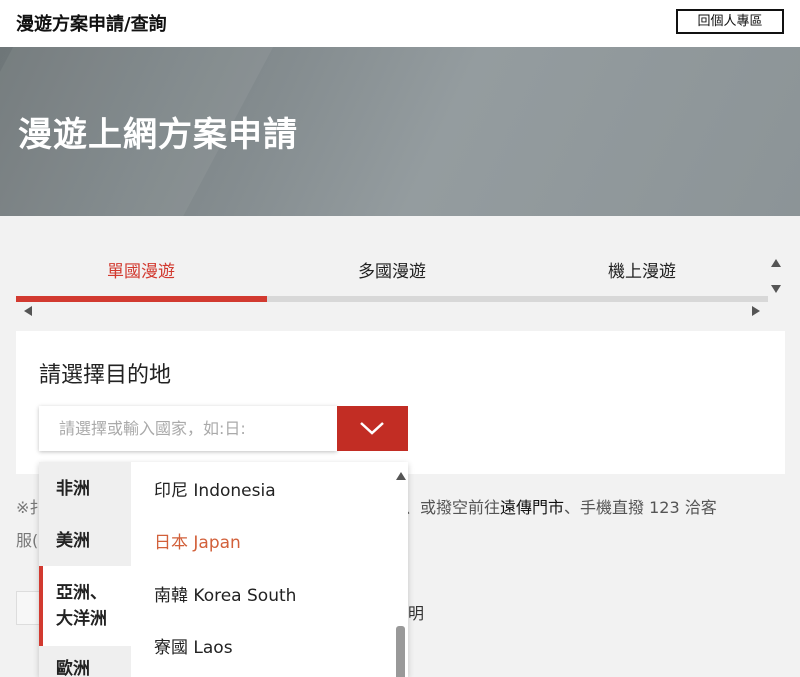 The image size is (800, 677). Describe the element at coordinates (730, 21) in the screenshot. I see `back-to-profile-button: 回個人專區` at that location.